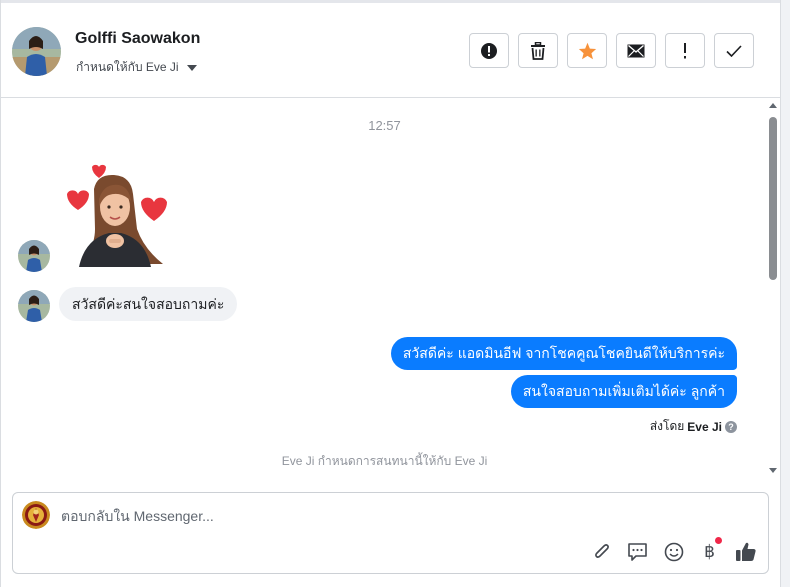  What do you see at coordinates (148, 304) in the screenshot?
I see `incoming-message: สวัสดีค่ะสนใจสอบถามค่ะ` at bounding box center [148, 304].